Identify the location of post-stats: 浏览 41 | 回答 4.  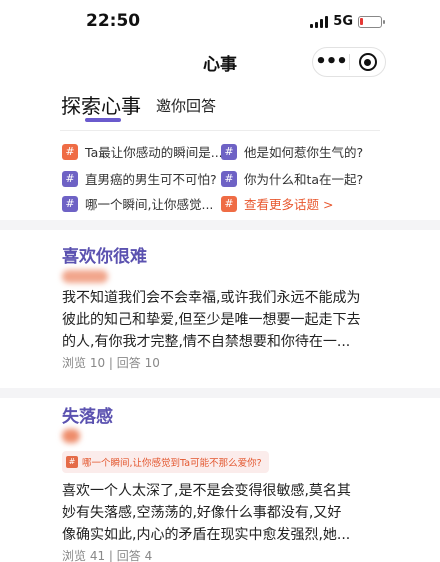
(107, 555).